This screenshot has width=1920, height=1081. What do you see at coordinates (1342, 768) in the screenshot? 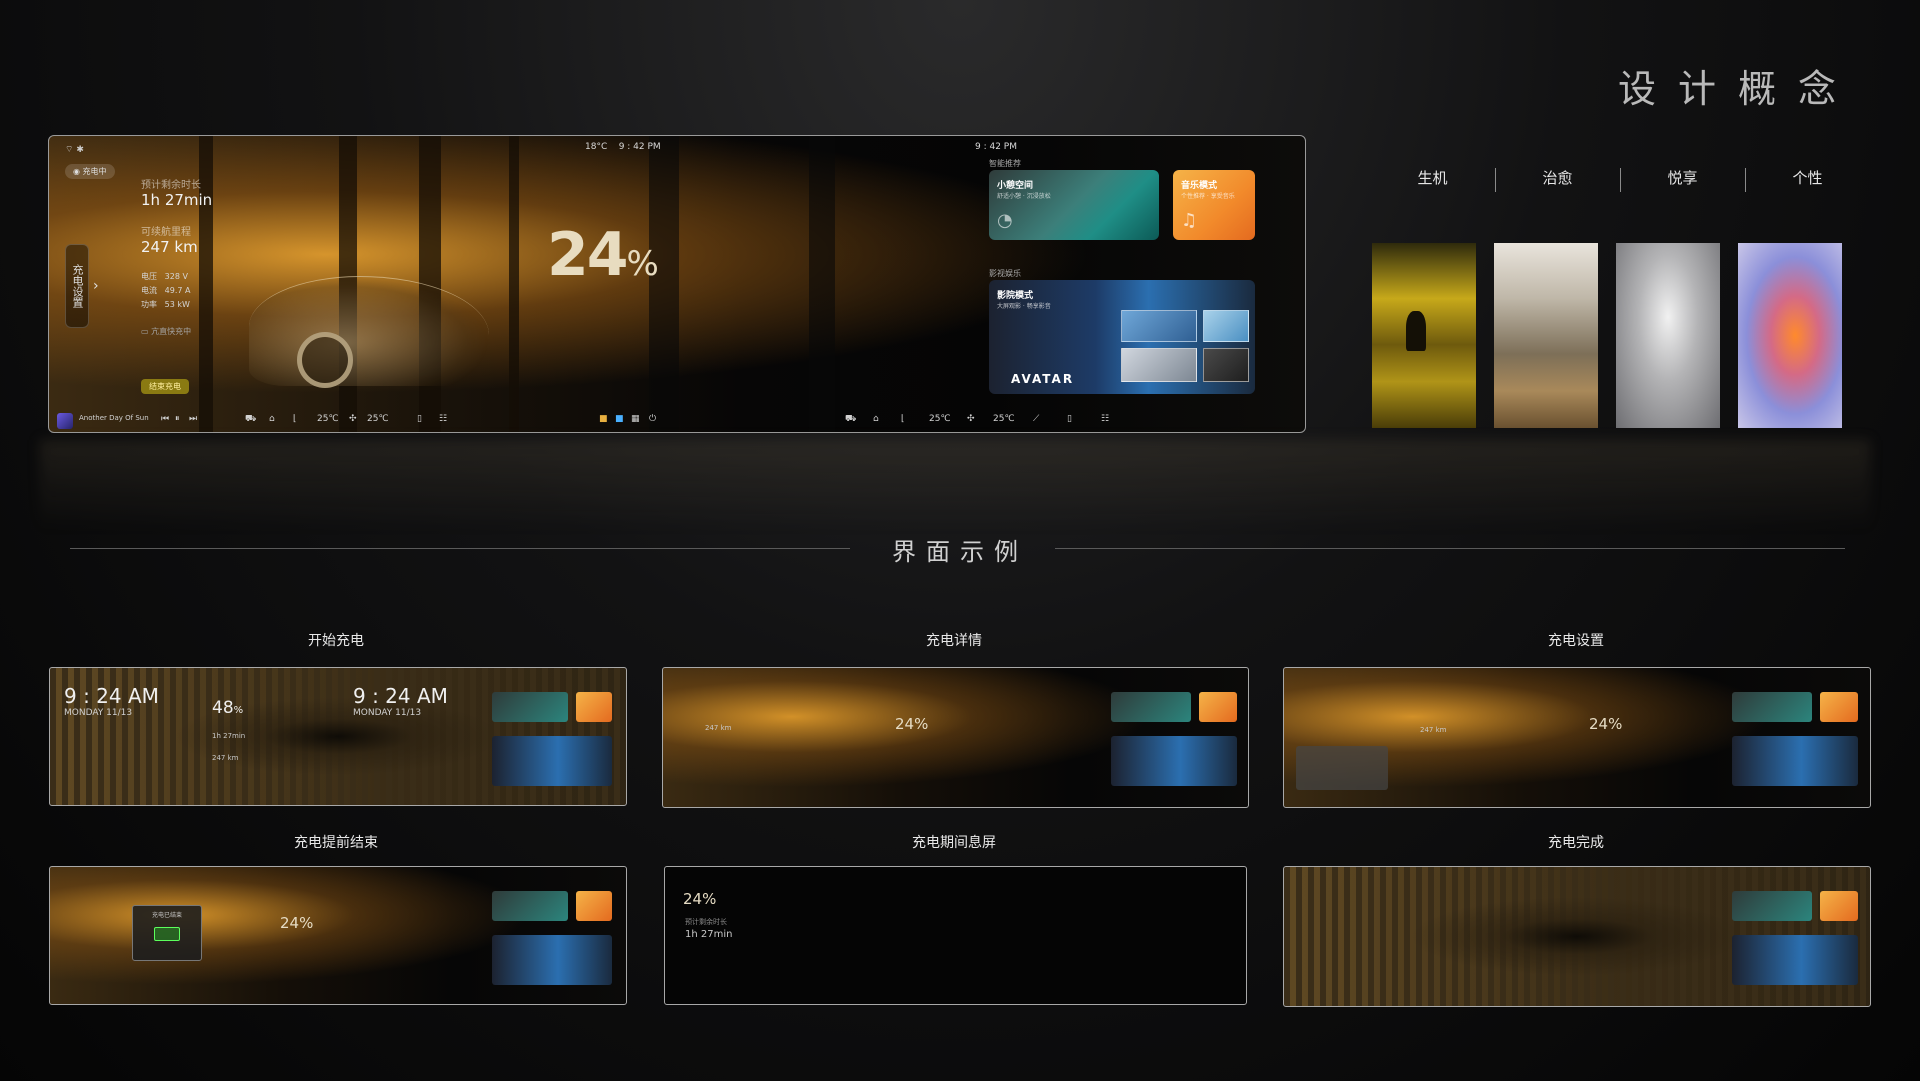
I see `charge-curve-chart` at bounding box center [1342, 768].